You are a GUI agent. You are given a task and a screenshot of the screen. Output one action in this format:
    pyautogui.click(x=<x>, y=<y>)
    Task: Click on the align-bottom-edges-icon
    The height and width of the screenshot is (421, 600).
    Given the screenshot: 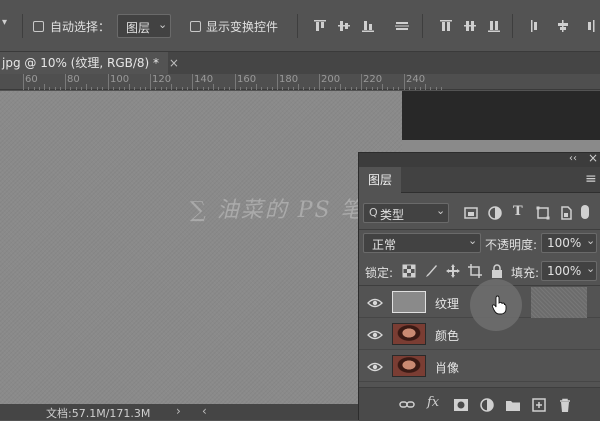 What is the action you would take?
    pyautogui.click(x=368, y=26)
    